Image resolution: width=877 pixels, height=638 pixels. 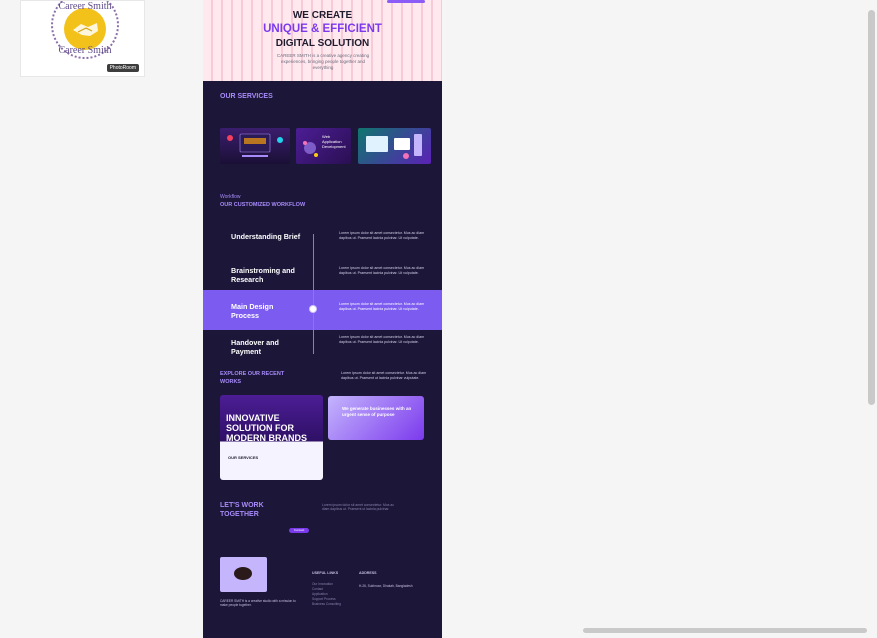 What do you see at coordinates (243, 457) in the screenshot?
I see `work-card-1-subtitle: OUR SERVICES` at bounding box center [243, 457].